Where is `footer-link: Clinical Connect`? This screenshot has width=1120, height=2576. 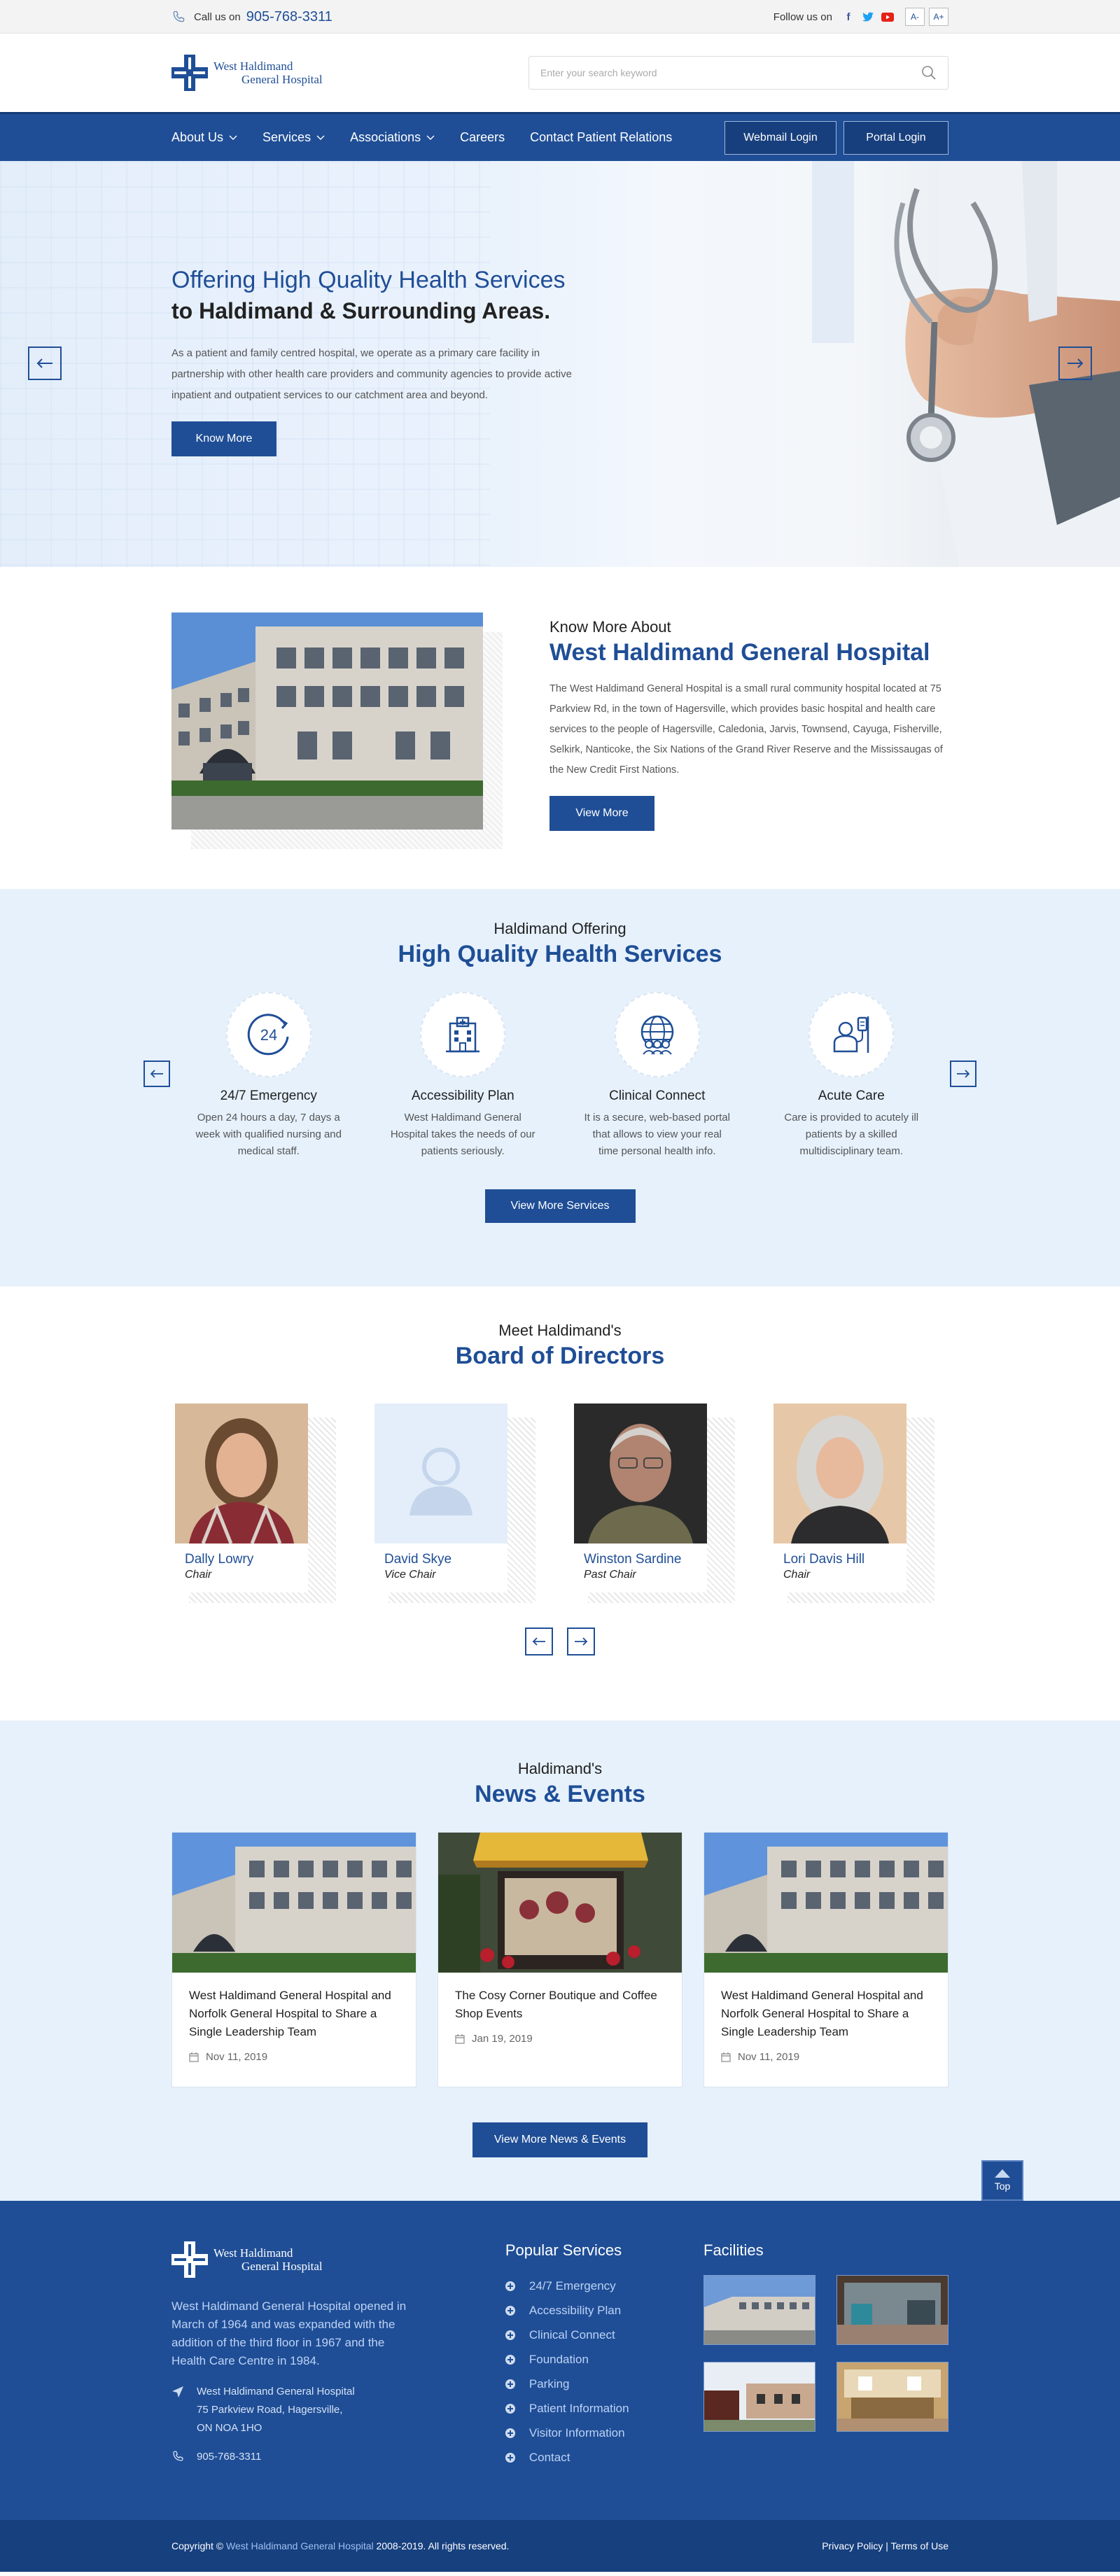 footer-link: Clinical Connect is located at coordinates (604, 2335).